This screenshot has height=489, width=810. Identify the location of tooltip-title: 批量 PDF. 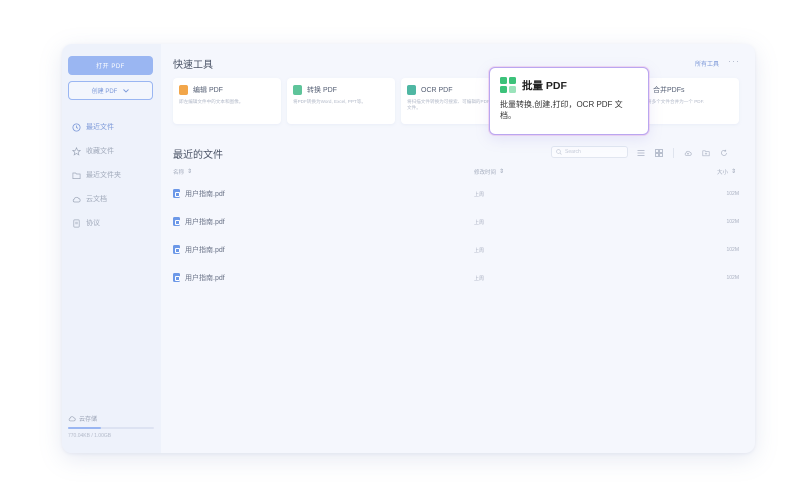
(544, 85).